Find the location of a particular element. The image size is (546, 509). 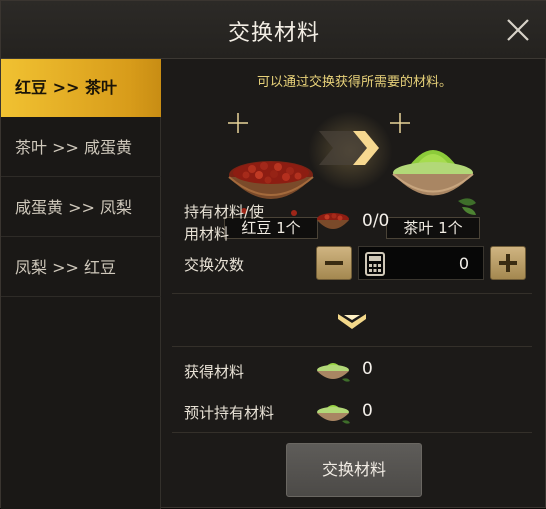

obtain-material-label: 获得材料 is located at coordinates (214, 372).